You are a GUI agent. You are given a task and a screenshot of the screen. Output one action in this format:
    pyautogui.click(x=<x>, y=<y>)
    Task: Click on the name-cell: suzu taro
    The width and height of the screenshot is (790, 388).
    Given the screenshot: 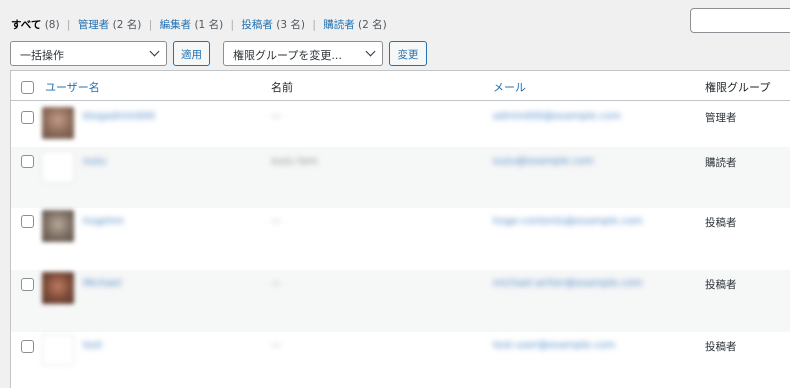 What is the action you would take?
    pyautogui.click(x=294, y=161)
    